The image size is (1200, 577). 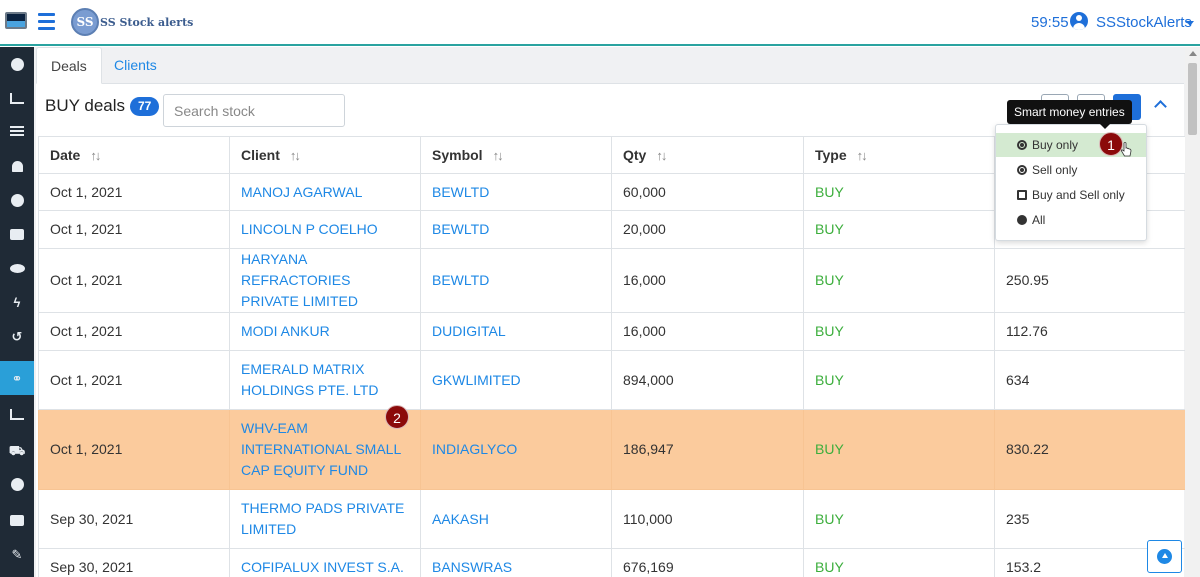 What do you see at coordinates (17, 554) in the screenshot?
I see `wrench-icon: ✎` at bounding box center [17, 554].